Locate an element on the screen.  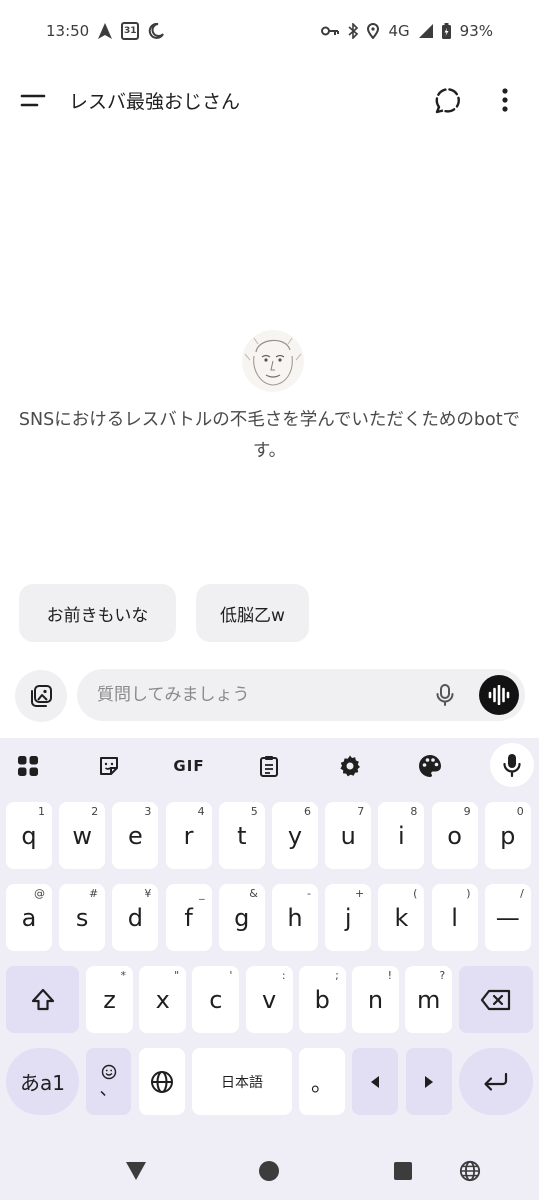
key-label: x is located at coordinates (162, 999).